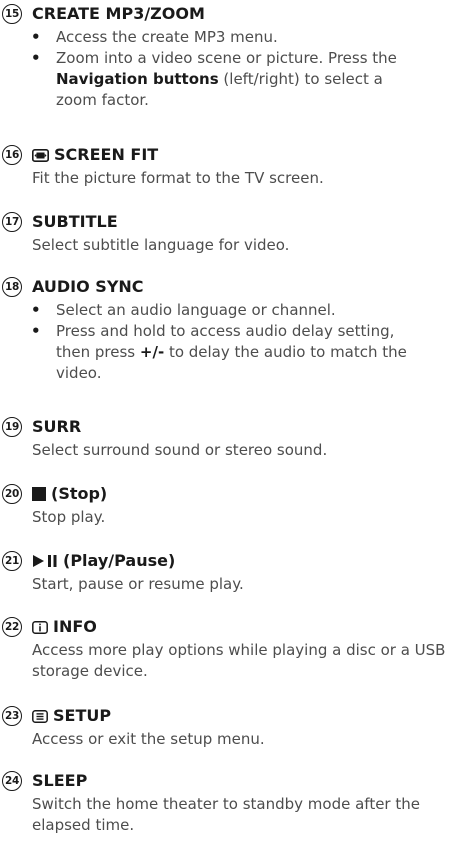 This screenshot has width=453, height=852. I want to click on entry-title: CREATE MP3/ZOOM, so click(118, 13).